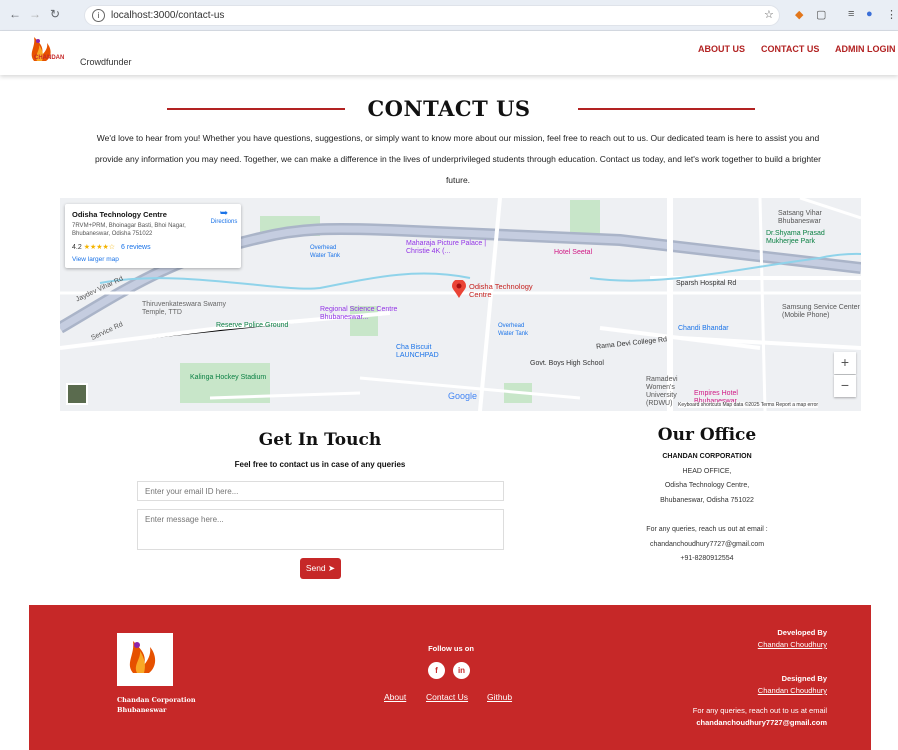 This screenshot has height=750, width=898. What do you see at coordinates (77, 394) in the screenshot?
I see `satellite-toggle-button` at bounding box center [77, 394].